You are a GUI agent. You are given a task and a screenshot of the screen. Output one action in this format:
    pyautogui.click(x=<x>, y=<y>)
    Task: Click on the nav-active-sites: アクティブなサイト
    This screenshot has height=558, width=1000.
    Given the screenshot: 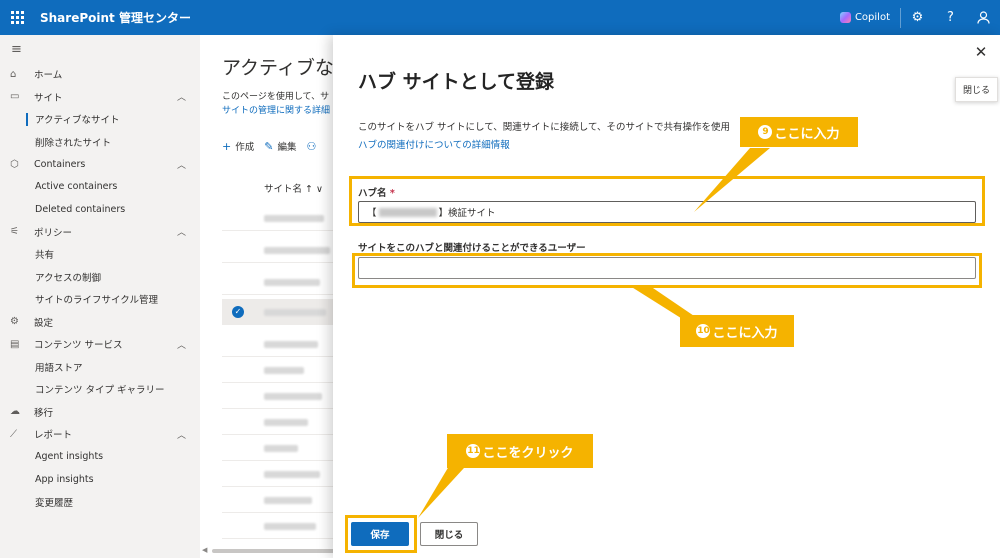 What is the action you would take?
    pyautogui.click(x=100, y=119)
    